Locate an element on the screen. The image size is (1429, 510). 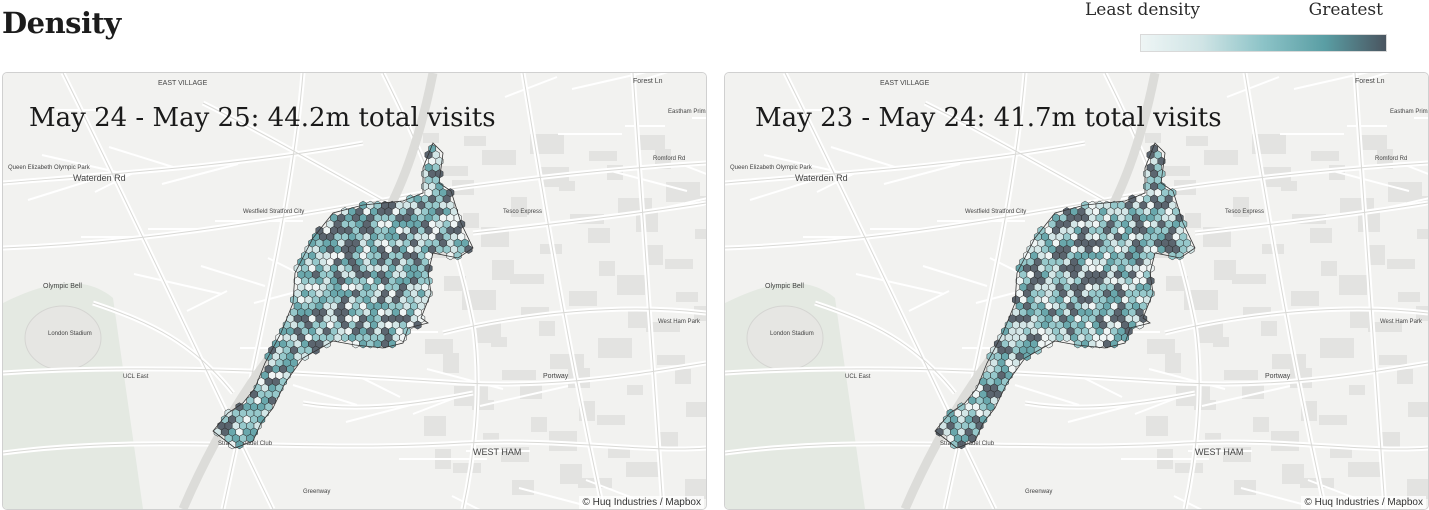
legend-low-label: Least density is located at coordinates (1142, 10).